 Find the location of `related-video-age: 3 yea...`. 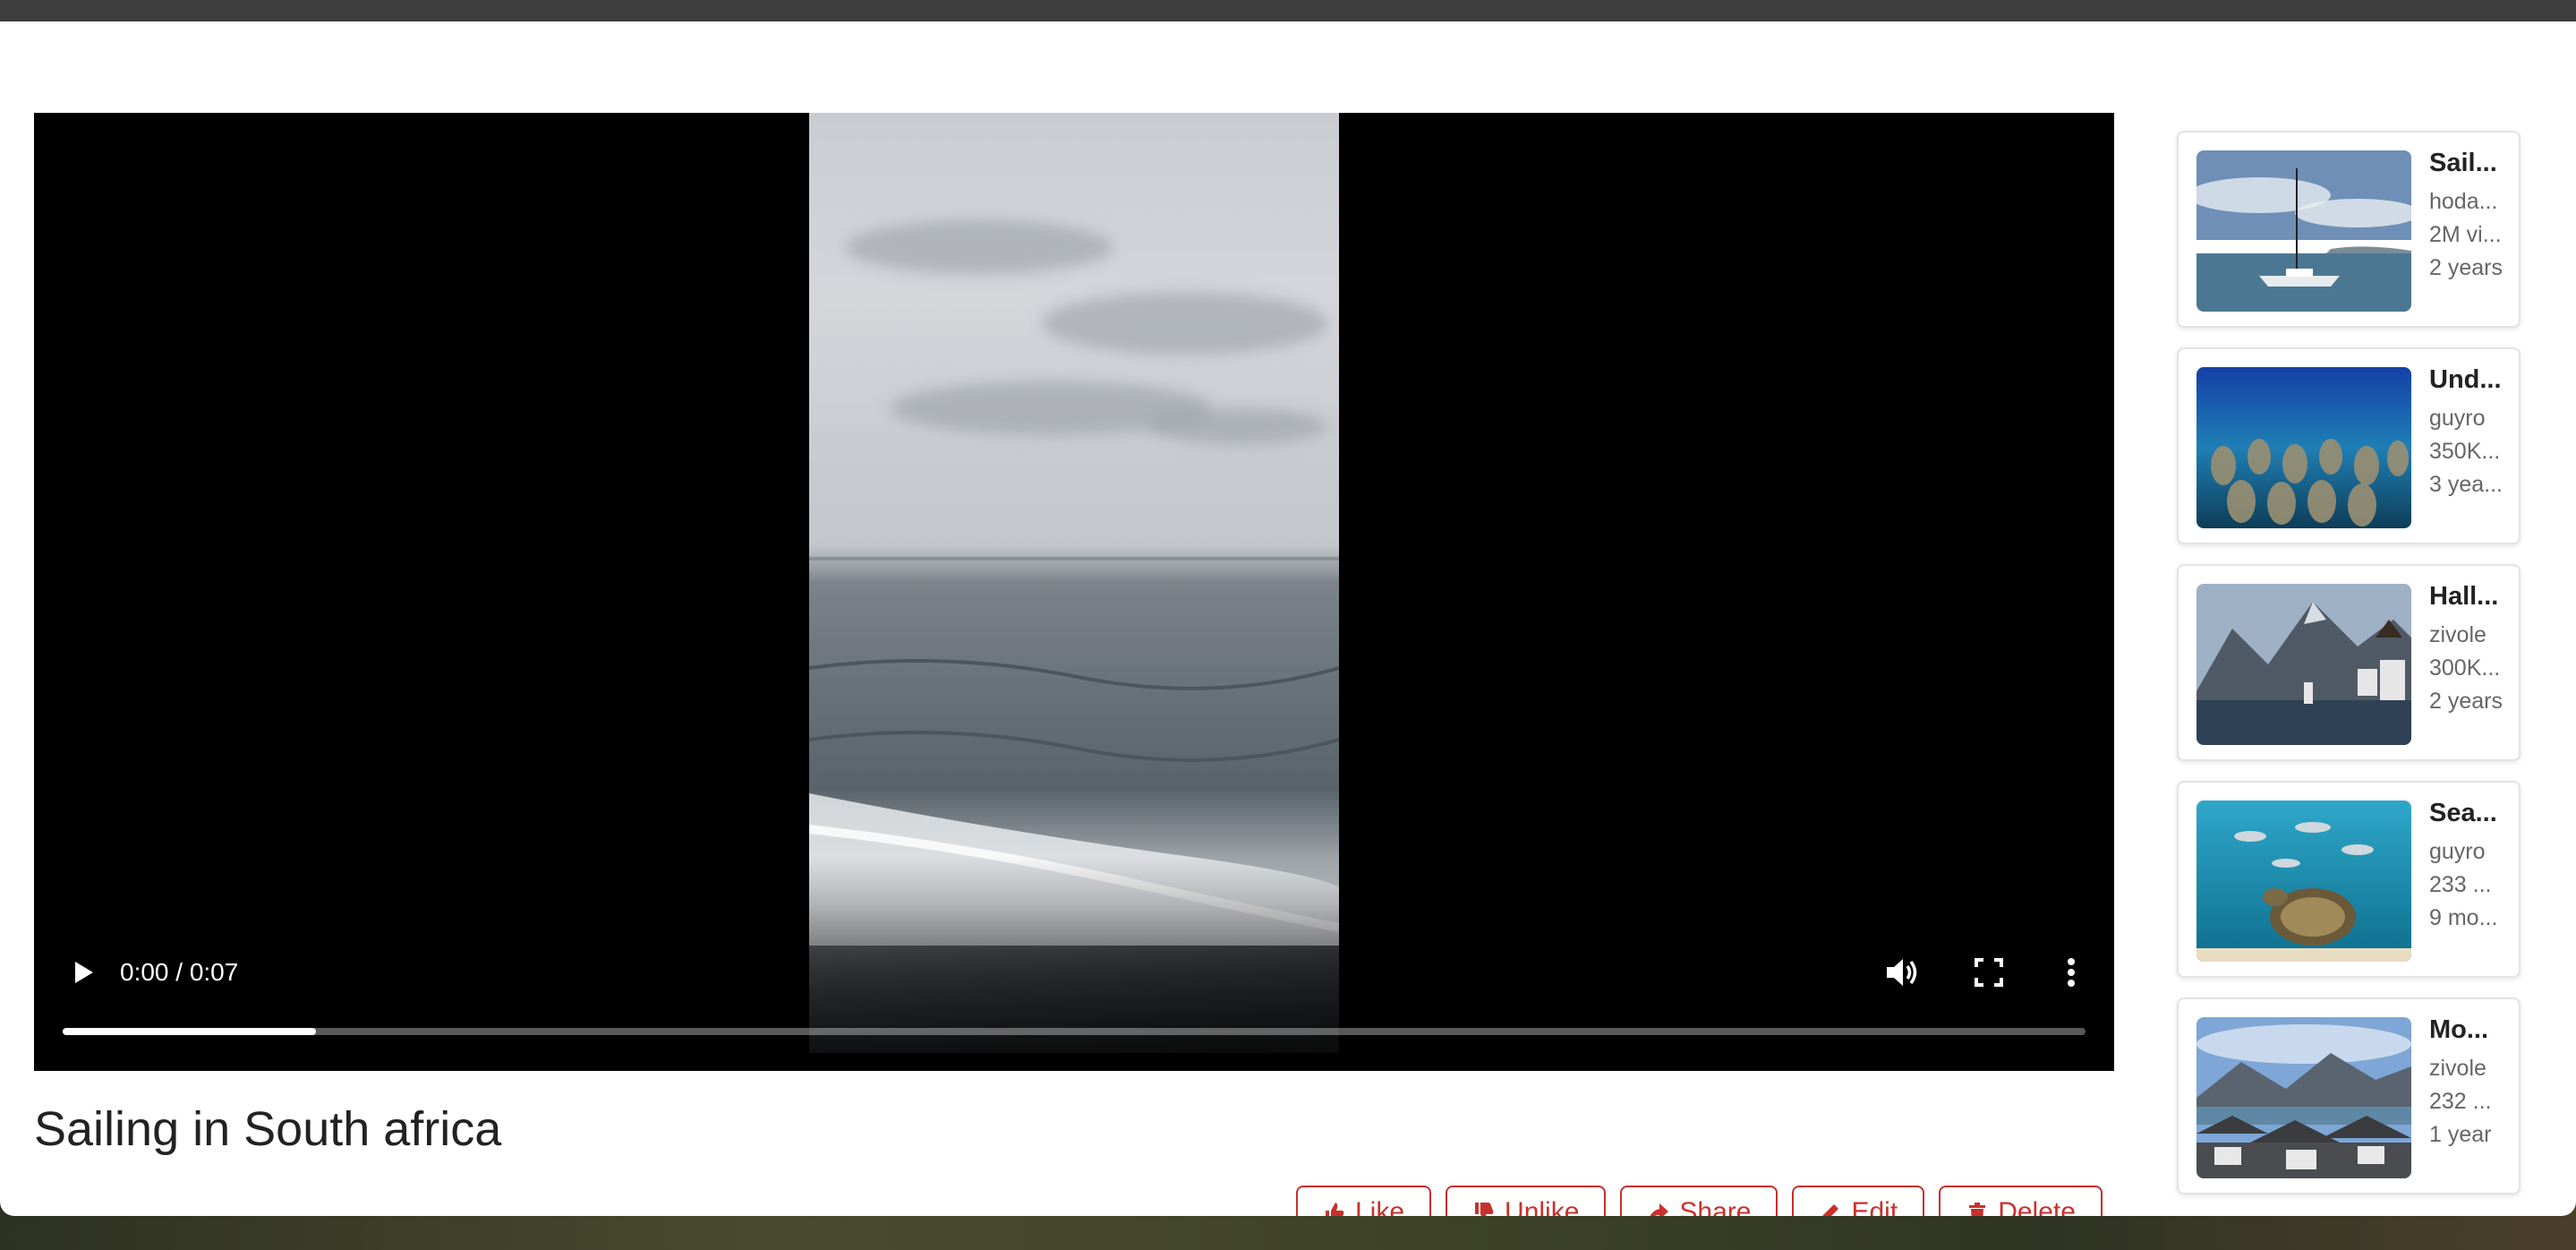

related-video-age: 3 yea... is located at coordinates (2466, 484).